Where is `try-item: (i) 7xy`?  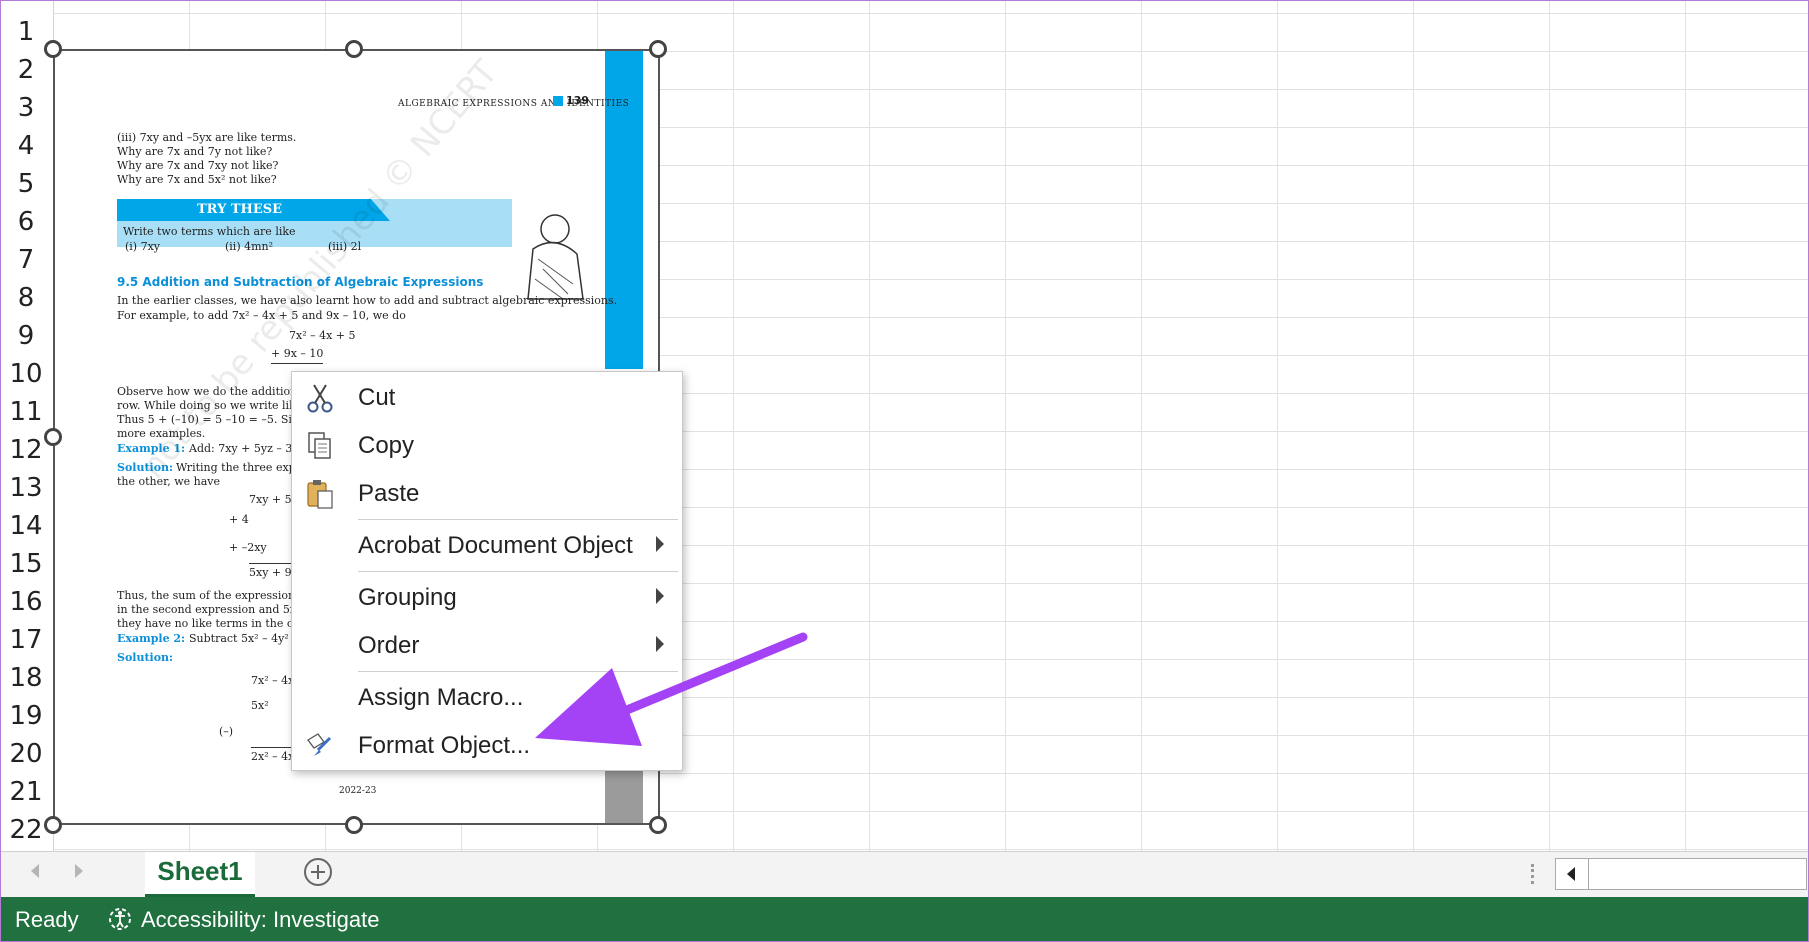
try-item: (i) 7xy is located at coordinates (143, 246).